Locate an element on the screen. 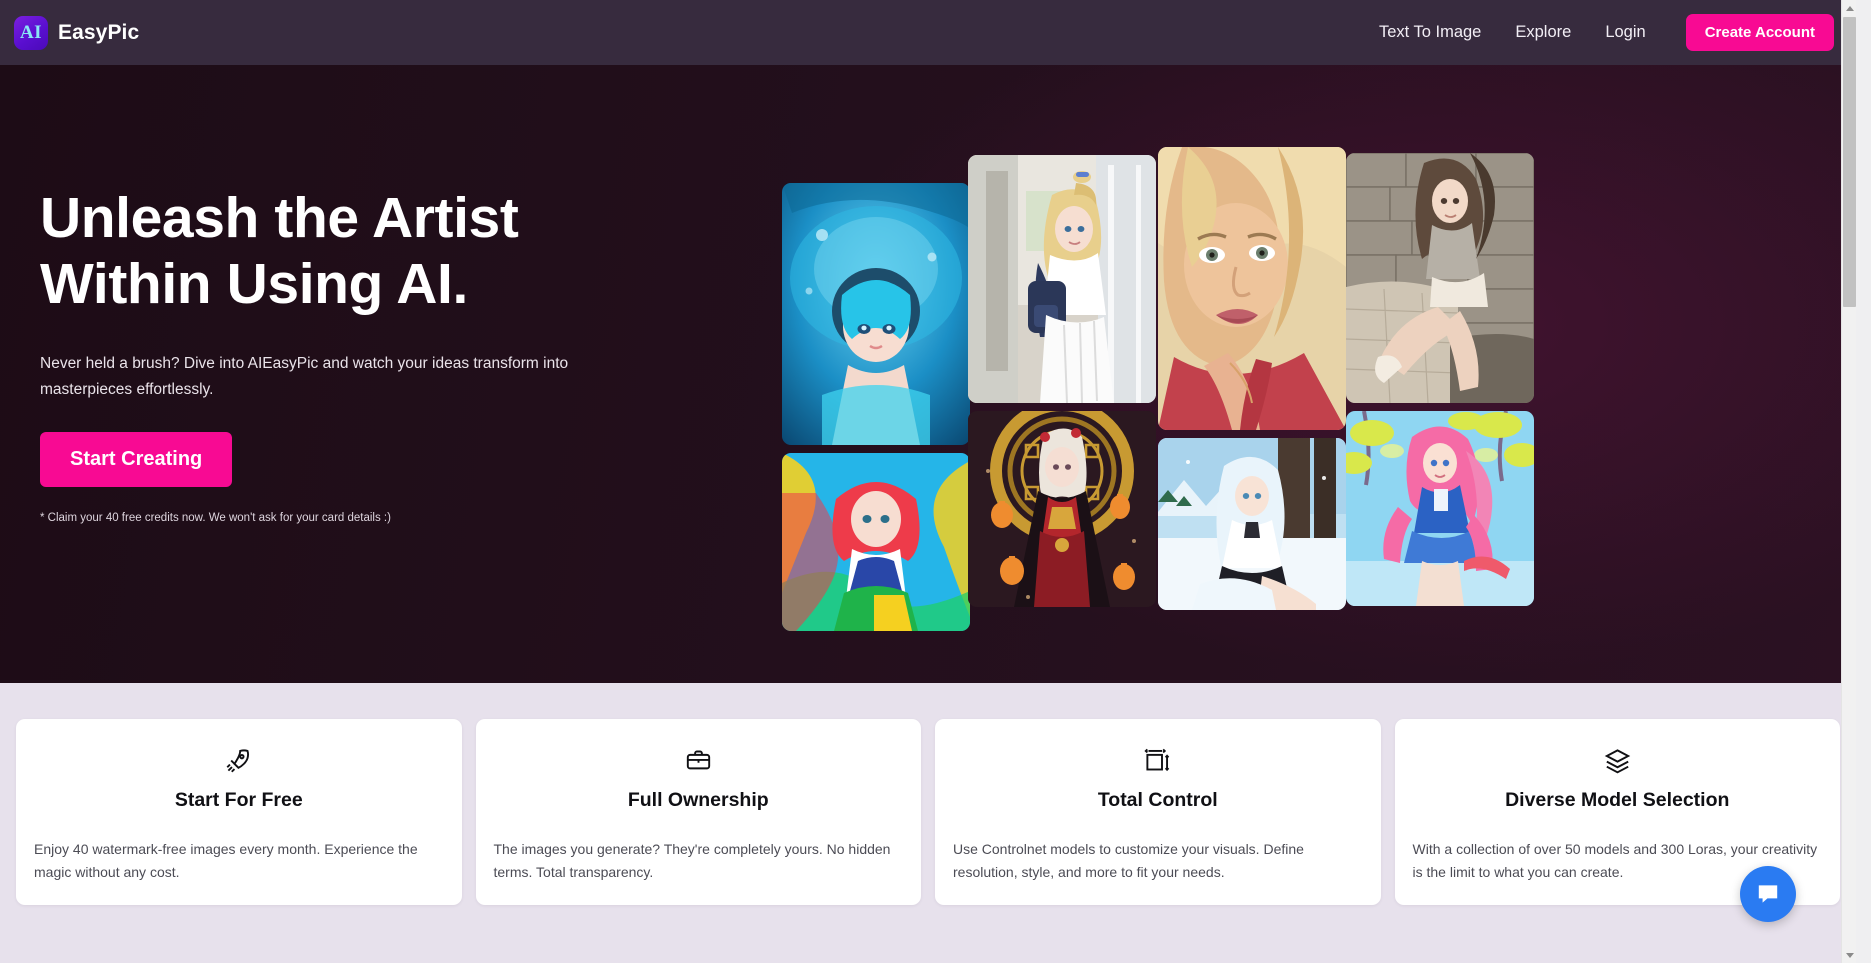 The height and width of the screenshot is (963, 1871). nav-text-to-image: Text To Image is located at coordinates (1430, 32).